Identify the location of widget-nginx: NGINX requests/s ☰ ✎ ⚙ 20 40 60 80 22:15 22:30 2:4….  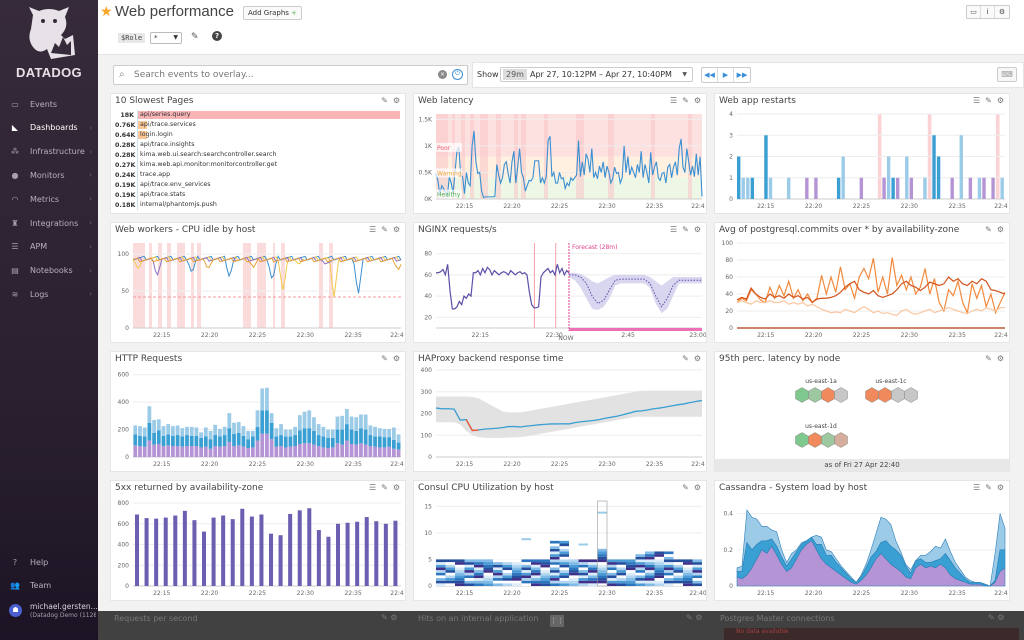
(560, 282).